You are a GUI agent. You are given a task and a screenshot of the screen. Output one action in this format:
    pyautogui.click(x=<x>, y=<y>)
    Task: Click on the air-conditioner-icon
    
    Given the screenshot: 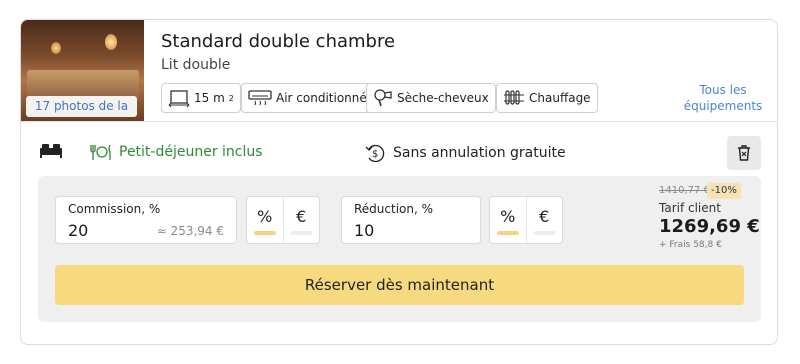 What is the action you would take?
    pyautogui.click(x=260, y=98)
    